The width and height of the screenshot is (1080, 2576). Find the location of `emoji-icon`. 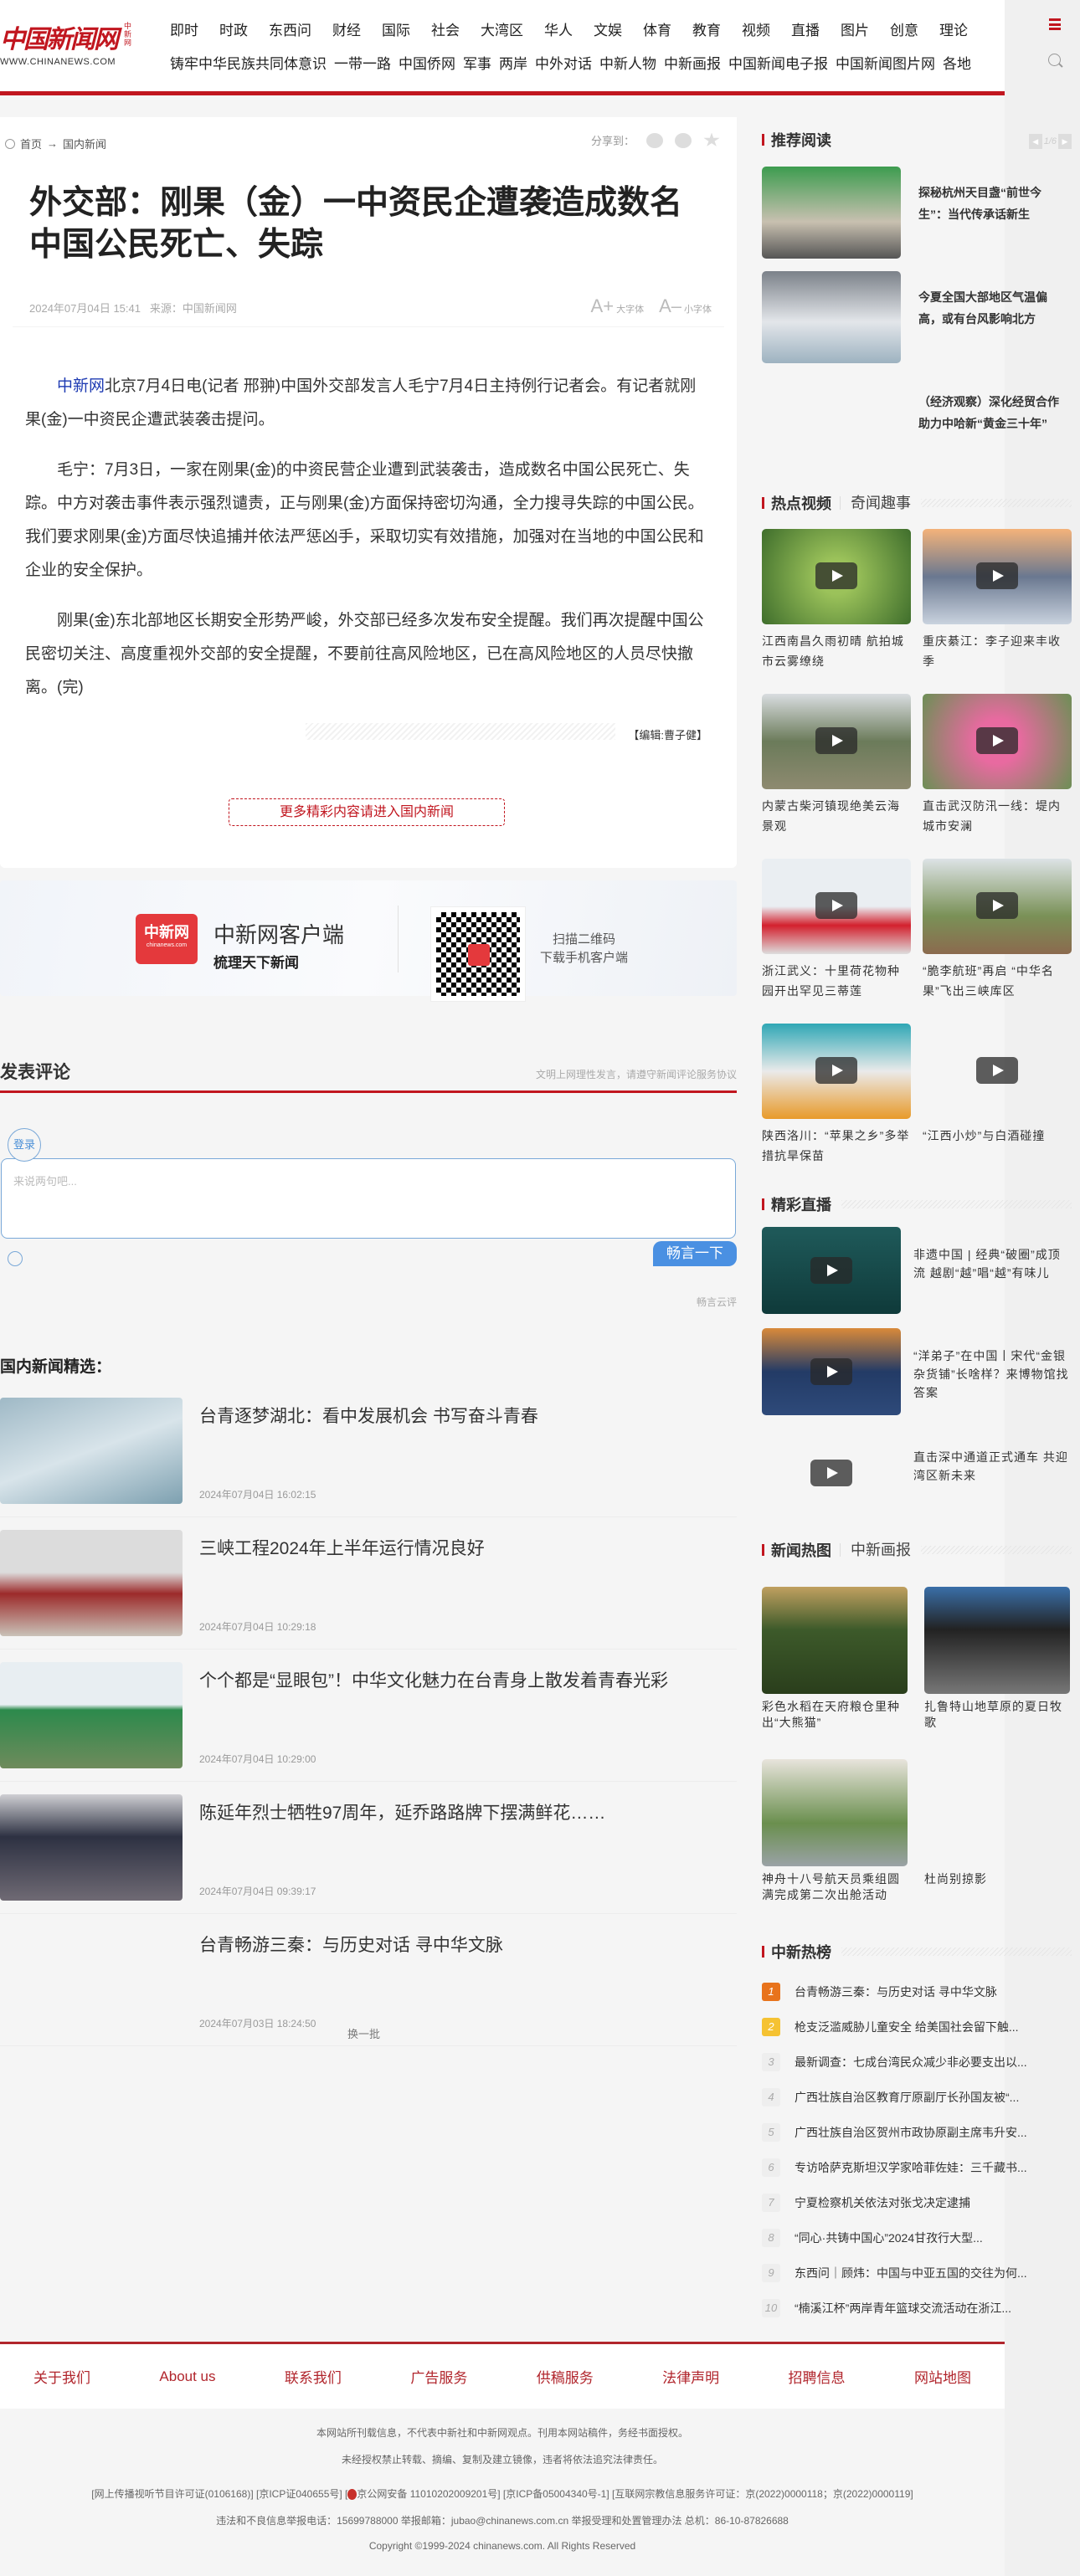

emoji-icon is located at coordinates (16, 1258).